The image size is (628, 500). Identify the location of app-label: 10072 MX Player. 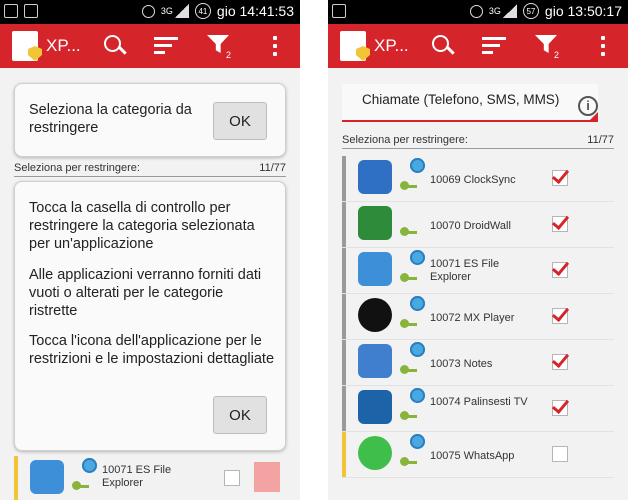
(472, 318).